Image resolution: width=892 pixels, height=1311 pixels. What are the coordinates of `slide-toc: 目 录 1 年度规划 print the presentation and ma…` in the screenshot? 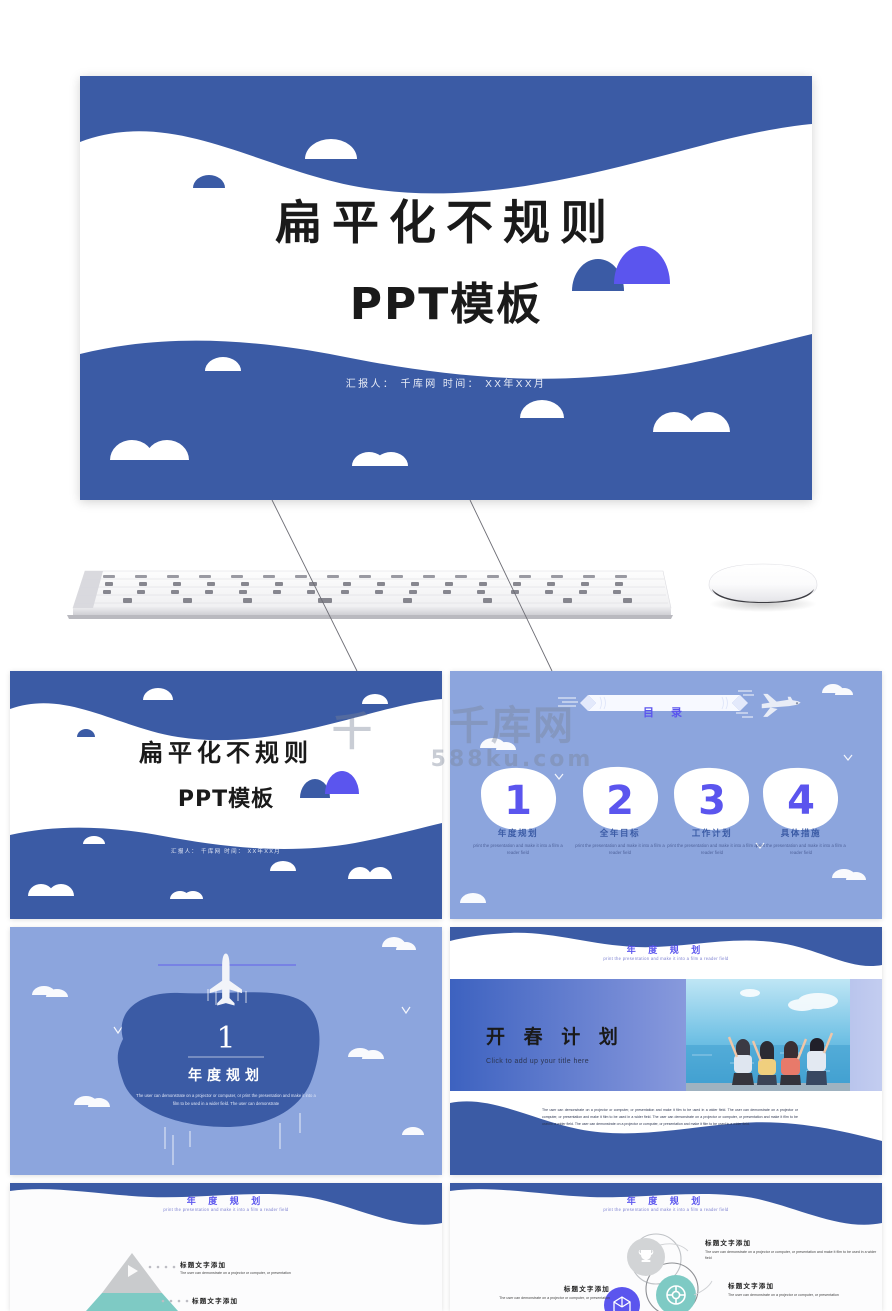 It's located at (666, 795).